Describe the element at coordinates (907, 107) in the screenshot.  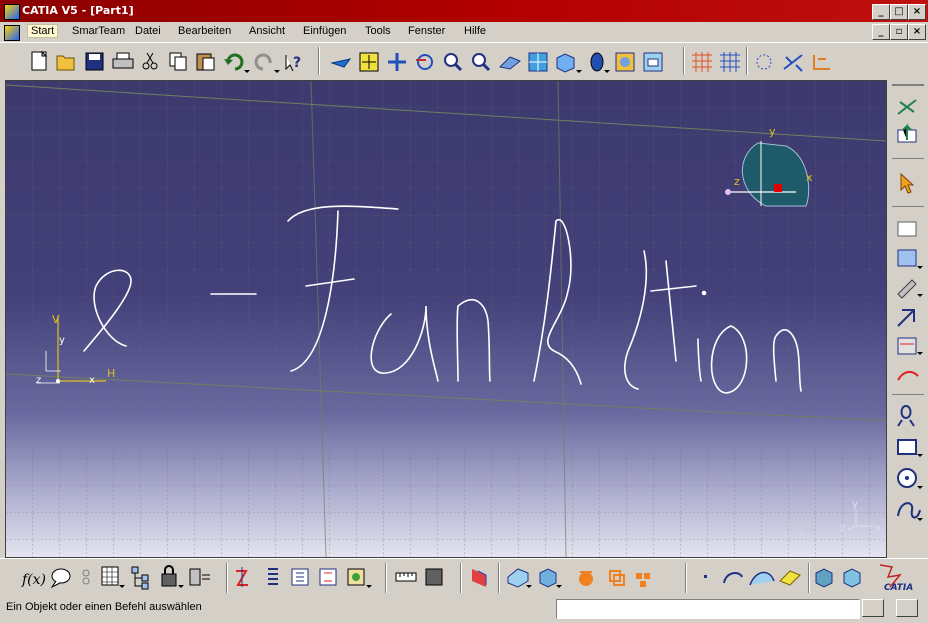
I see `sketch-icon` at that location.